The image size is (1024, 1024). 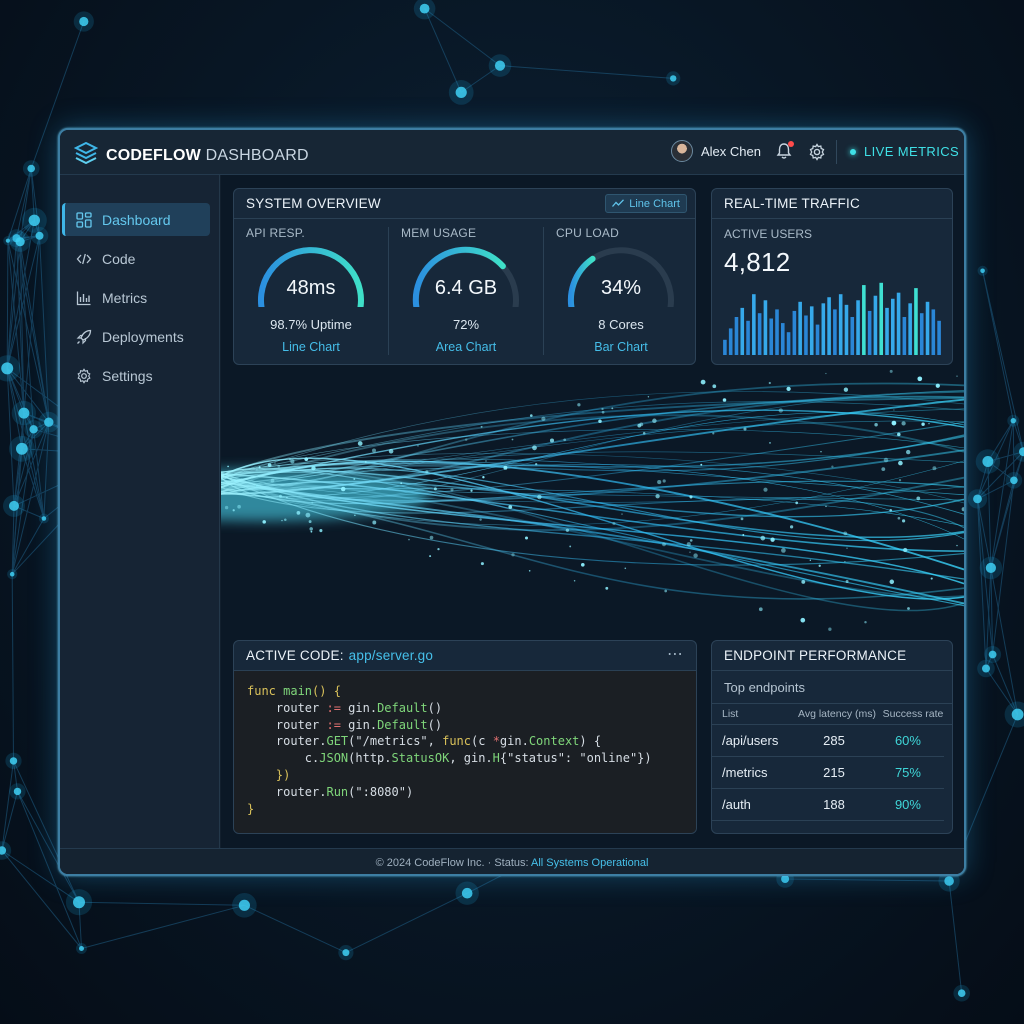 I want to click on endpoints-subtitle: Top endpoints, so click(x=764, y=687).